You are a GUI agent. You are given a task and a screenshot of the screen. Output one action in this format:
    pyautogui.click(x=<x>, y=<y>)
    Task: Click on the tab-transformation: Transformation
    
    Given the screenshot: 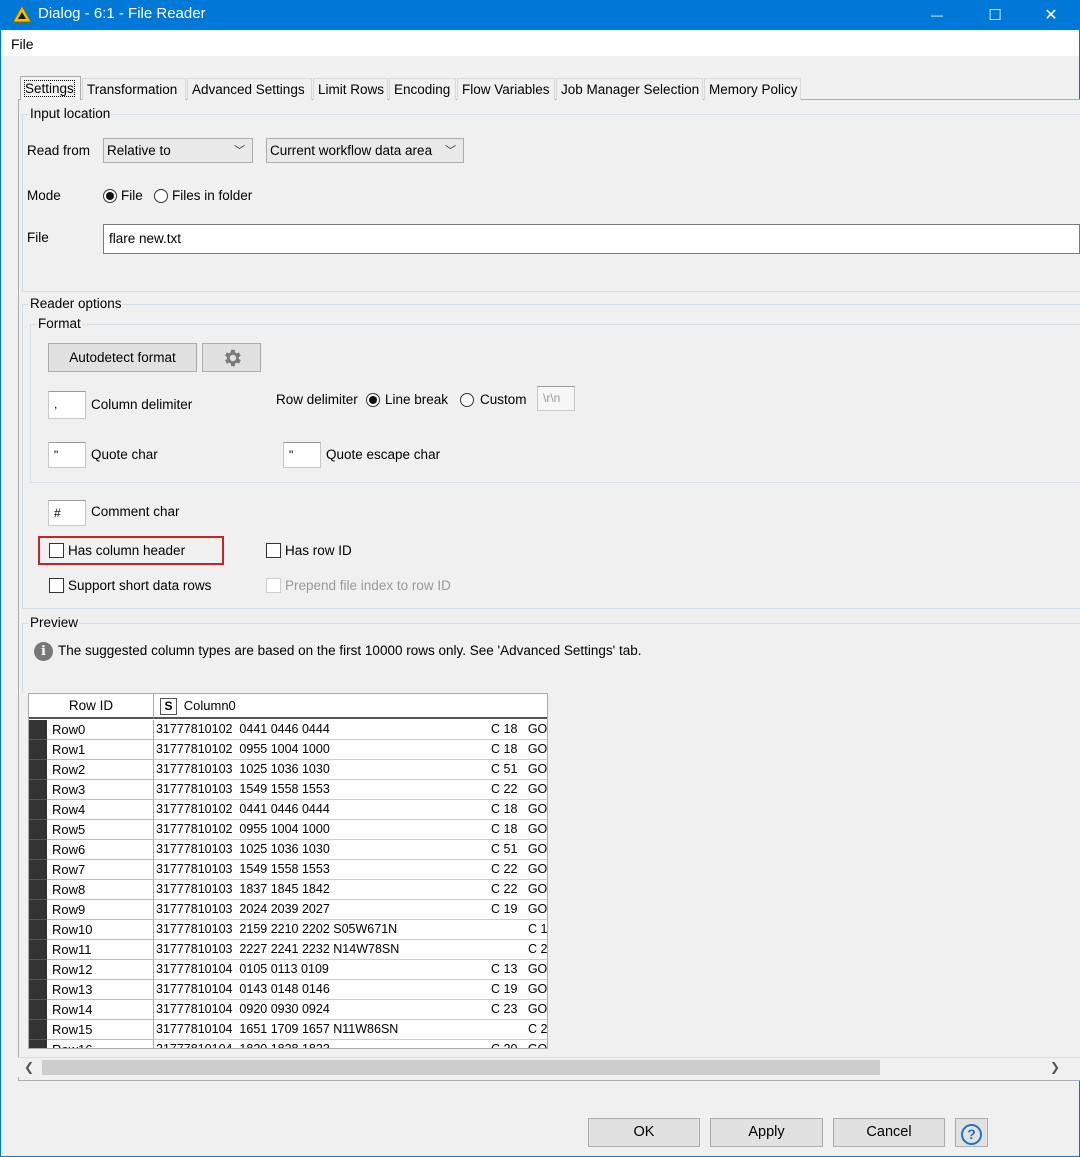 What is the action you would take?
    pyautogui.click(x=134, y=89)
    